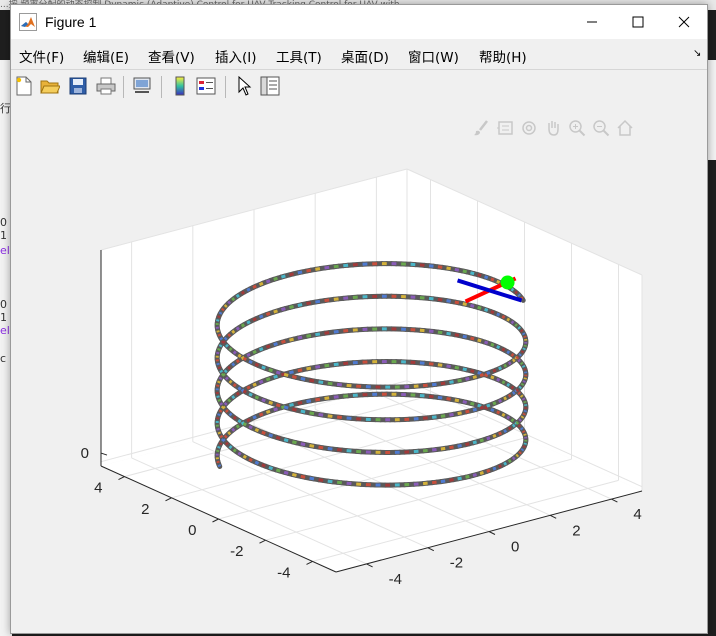 This screenshot has width=716, height=636. I want to click on toolbar-separator, so click(123, 87).